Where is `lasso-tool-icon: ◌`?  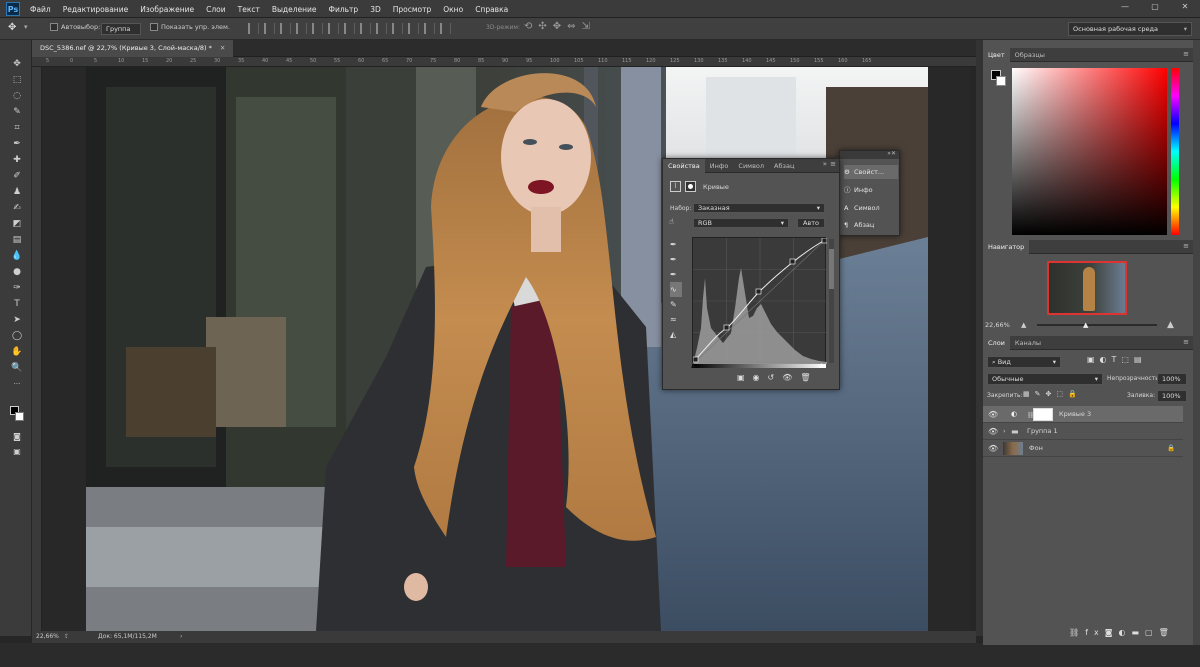 lasso-tool-icon: ◌ is located at coordinates (17, 96).